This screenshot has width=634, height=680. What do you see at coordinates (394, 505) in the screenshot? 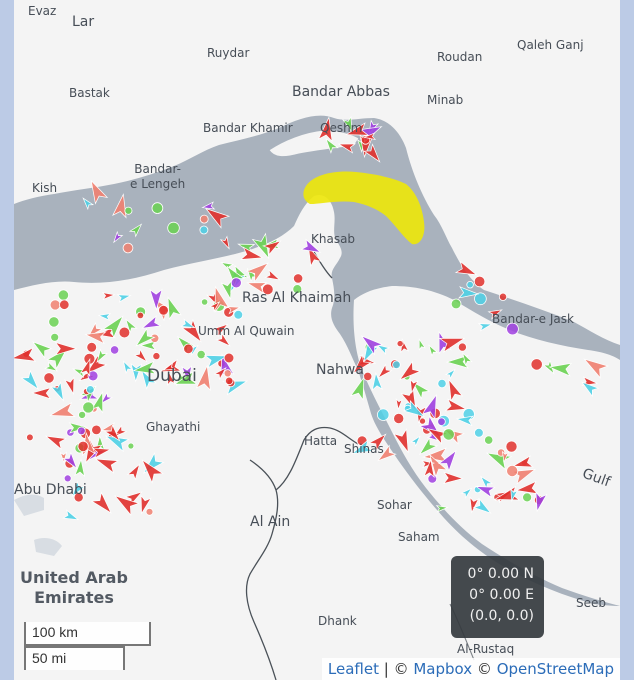
I see `place-sohar: Sohar` at bounding box center [394, 505].